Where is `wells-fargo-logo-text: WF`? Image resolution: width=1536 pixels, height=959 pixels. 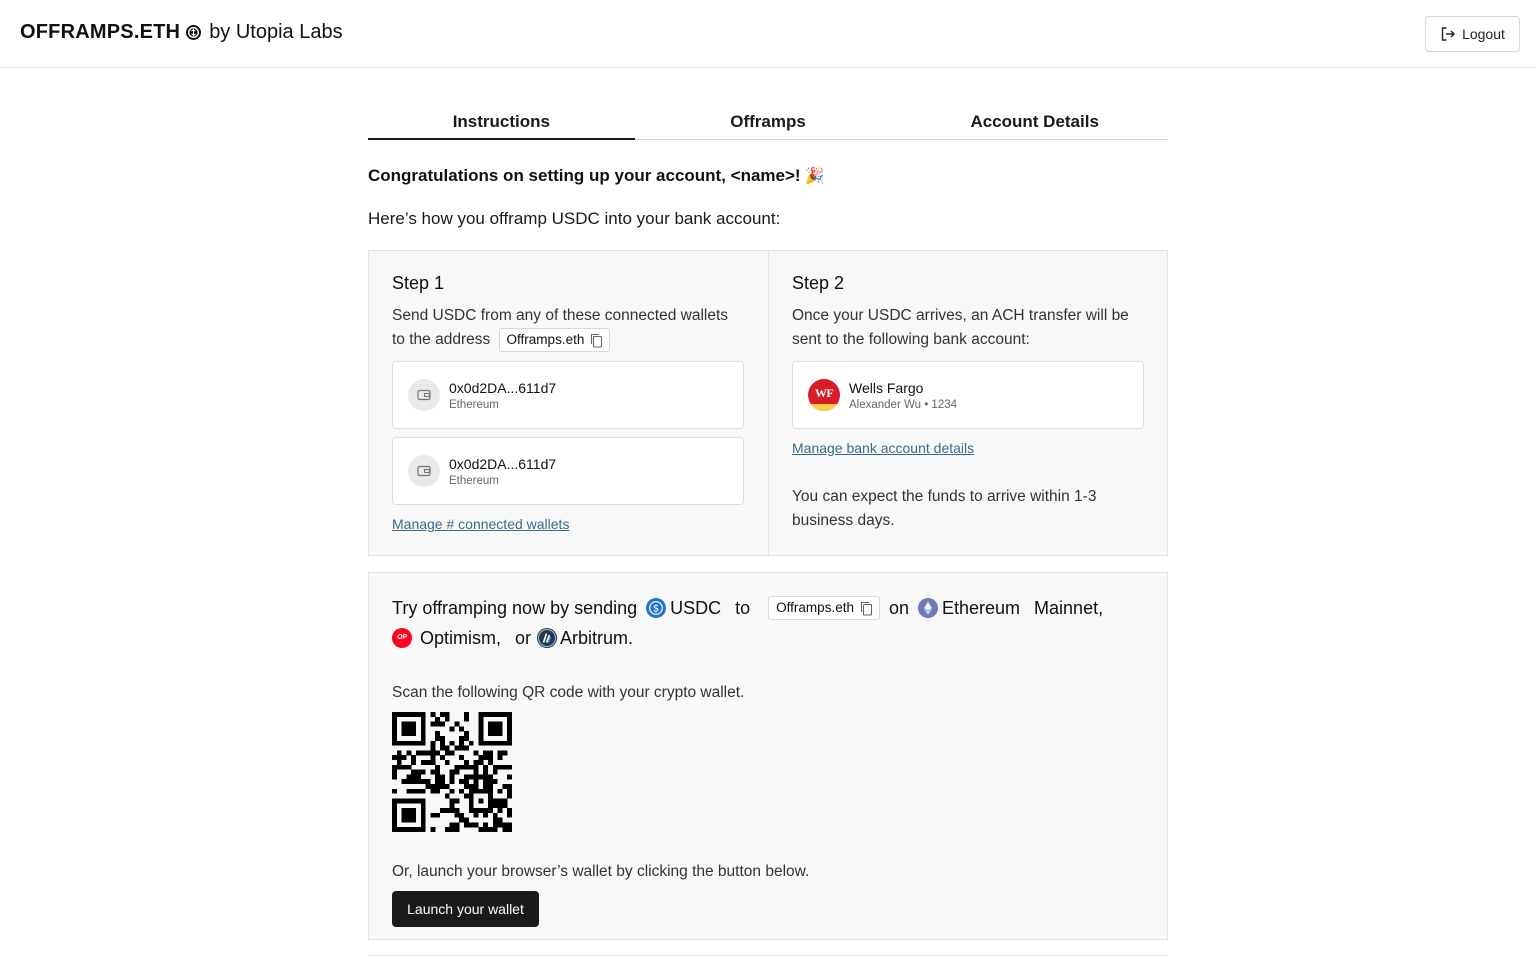 wells-fargo-logo-text: WF is located at coordinates (824, 392).